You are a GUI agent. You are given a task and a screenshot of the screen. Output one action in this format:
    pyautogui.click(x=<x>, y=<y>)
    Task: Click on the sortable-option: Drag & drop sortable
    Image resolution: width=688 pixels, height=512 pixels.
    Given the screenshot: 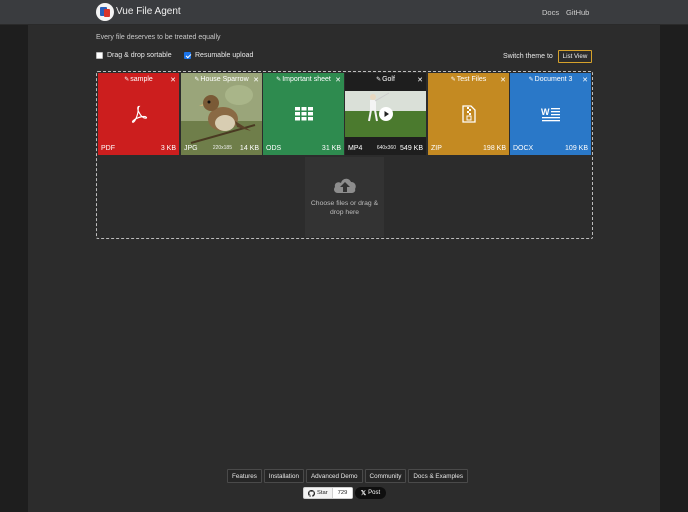 What is the action you would take?
    pyautogui.click(x=134, y=55)
    